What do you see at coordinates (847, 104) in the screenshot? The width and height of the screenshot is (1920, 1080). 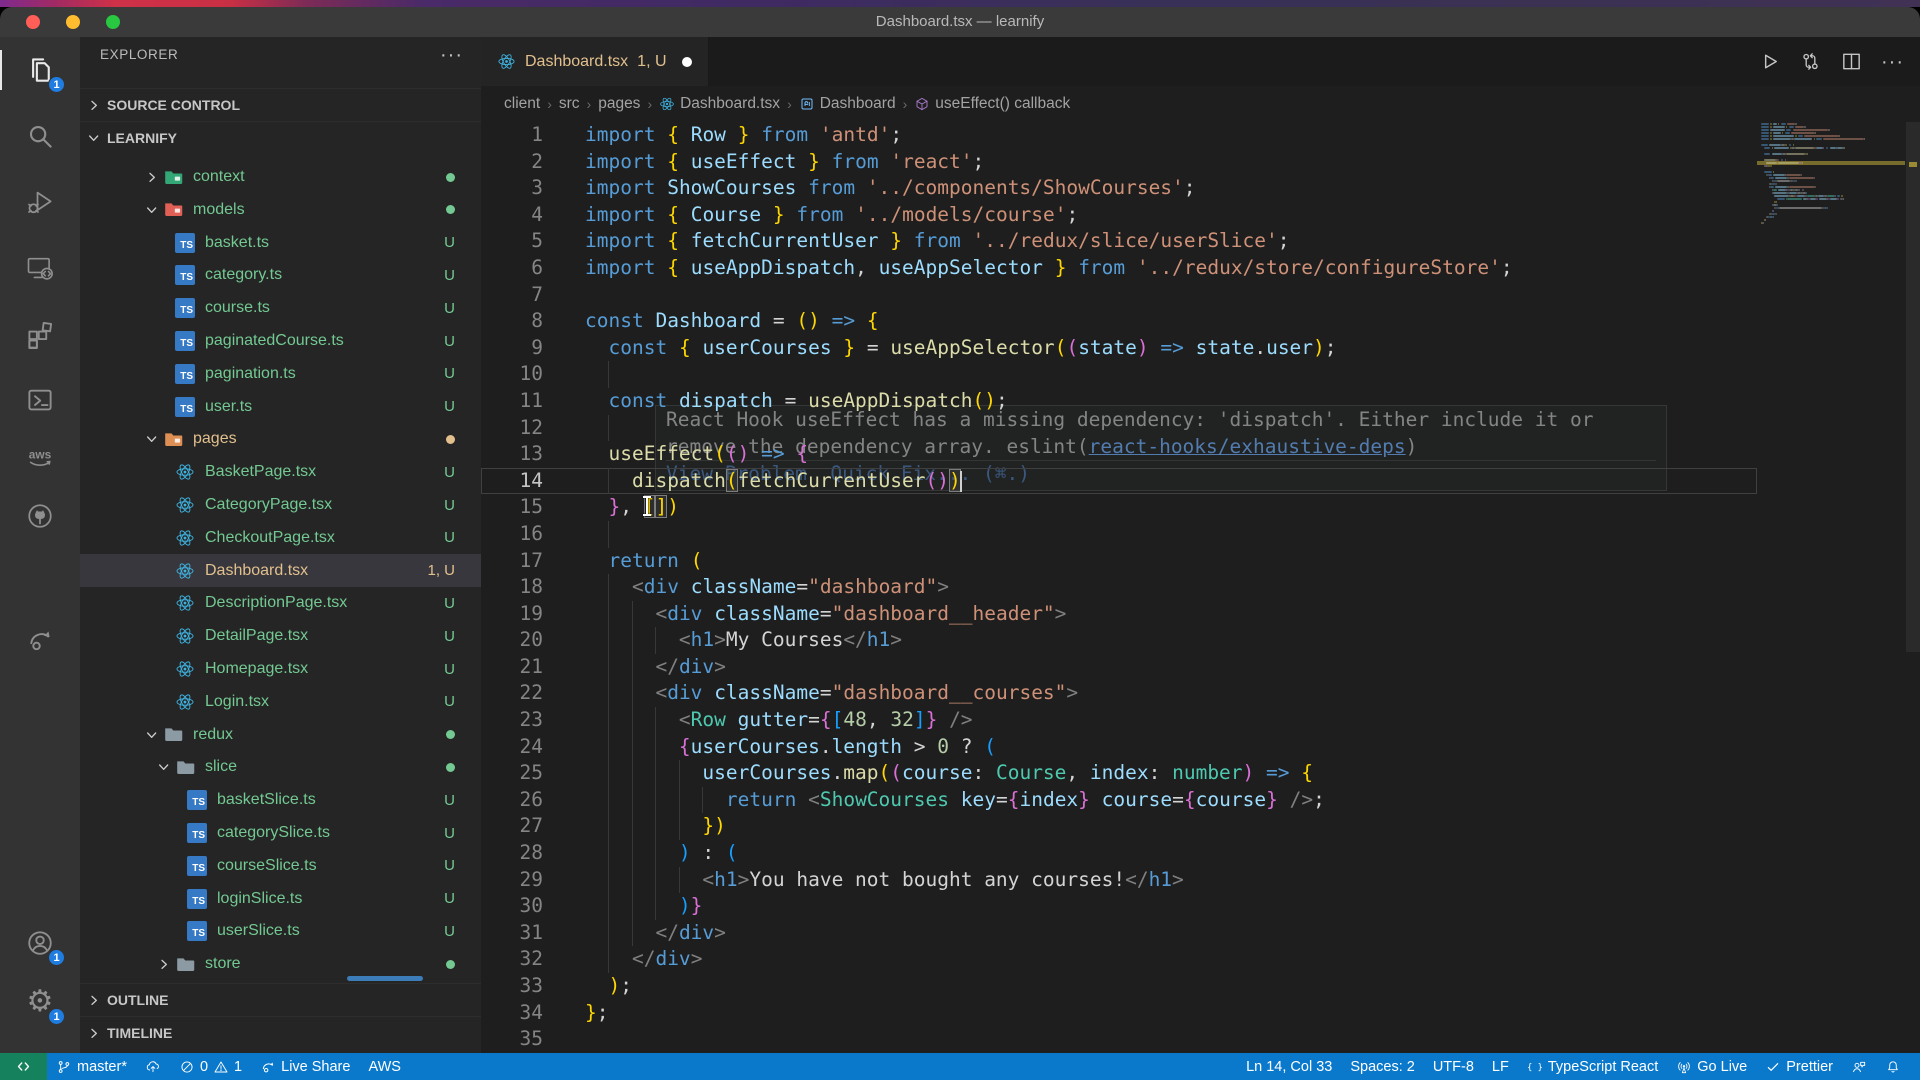 I see `breadcrumb-item: Dashboard` at bounding box center [847, 104].